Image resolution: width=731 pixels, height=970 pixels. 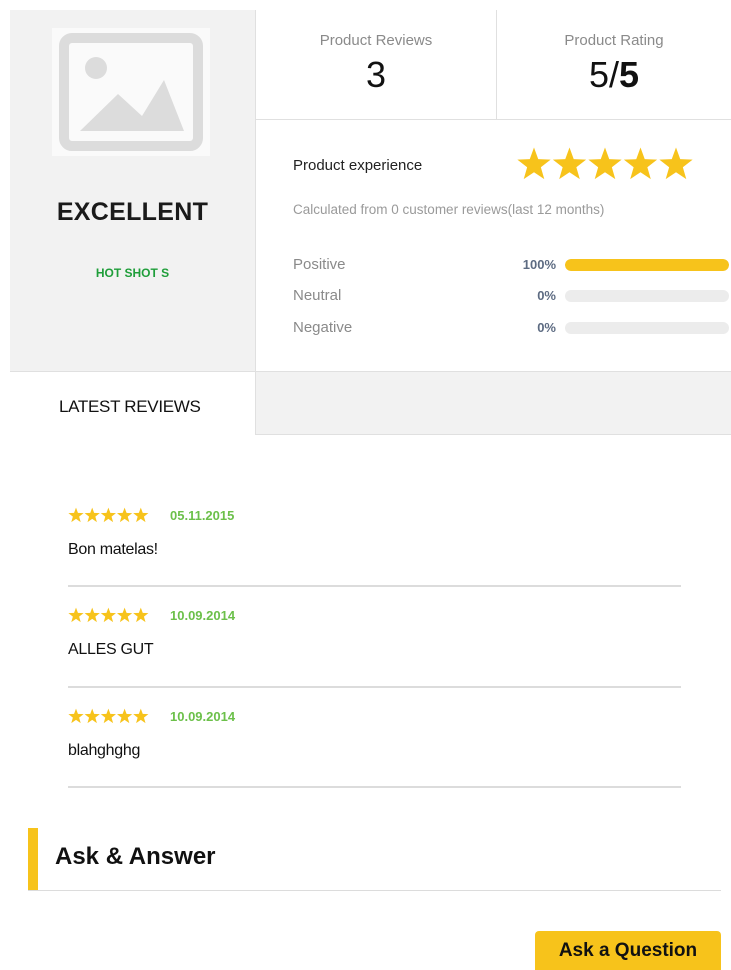 I want to click on product-panel: EXCELLENT HOT SHOT S, so click(x=133, y=190).